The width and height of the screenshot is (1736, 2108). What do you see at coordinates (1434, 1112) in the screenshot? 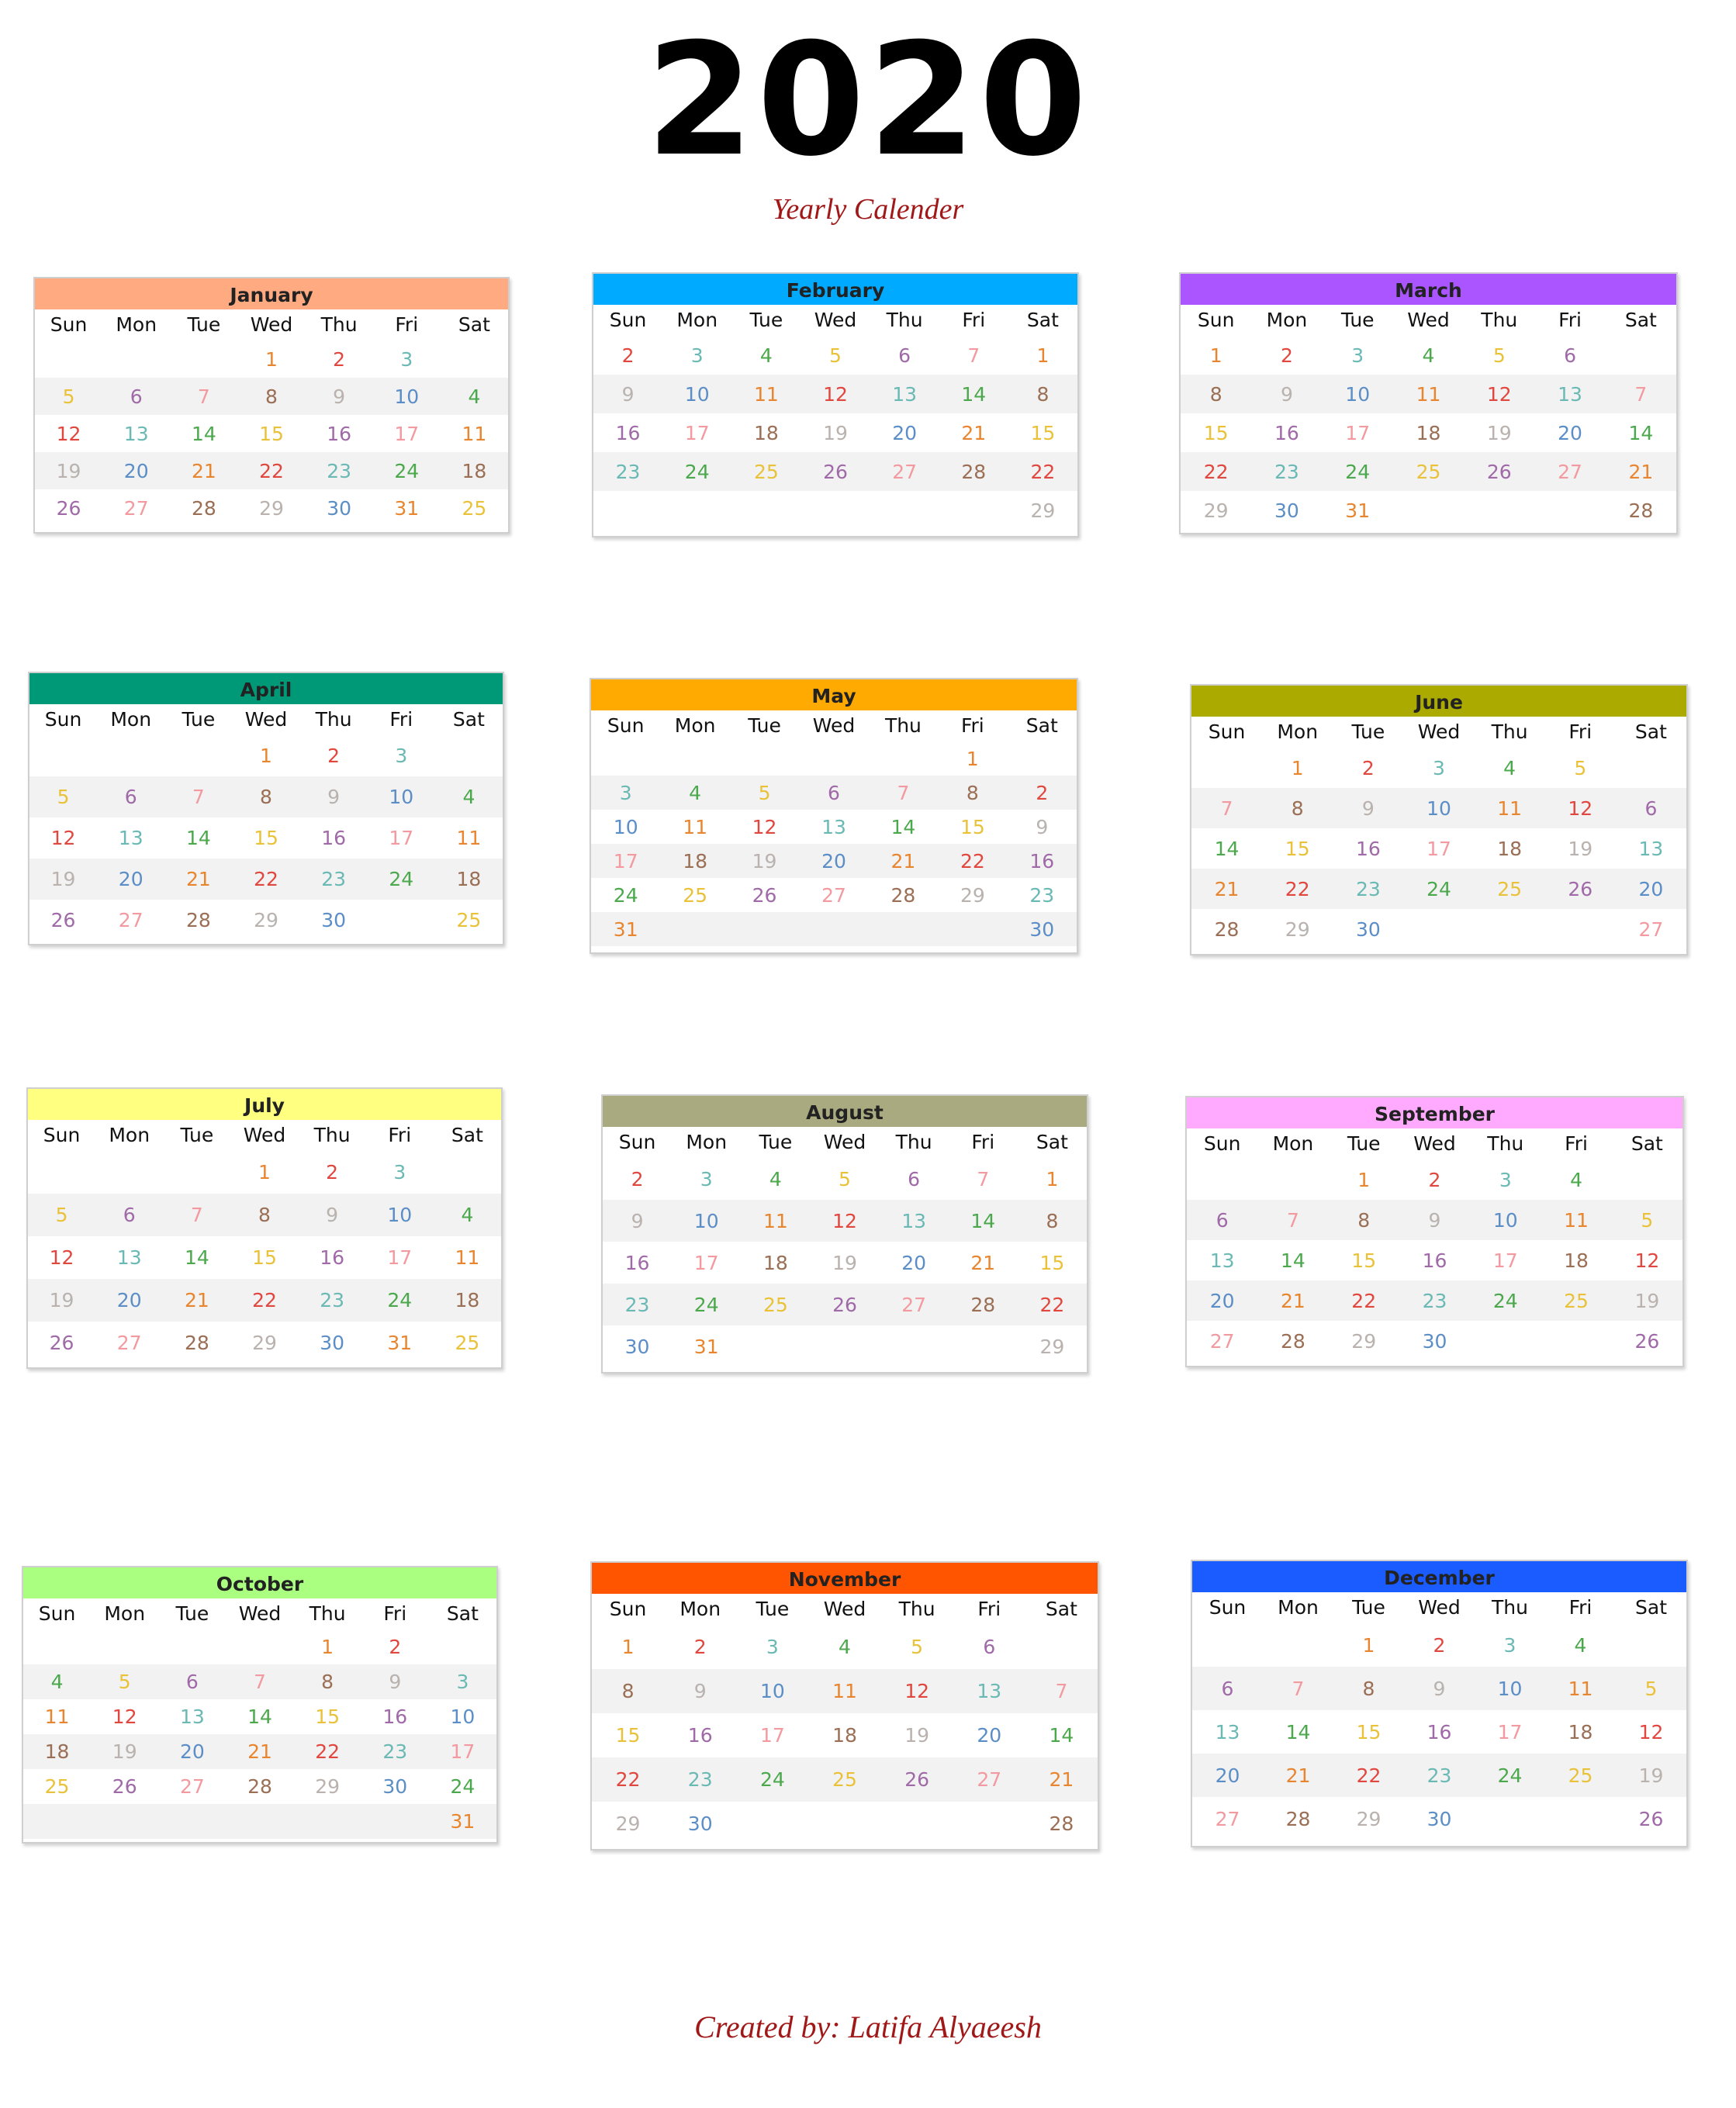
I see `month-header: September` at bounding box center [1434, 1112].